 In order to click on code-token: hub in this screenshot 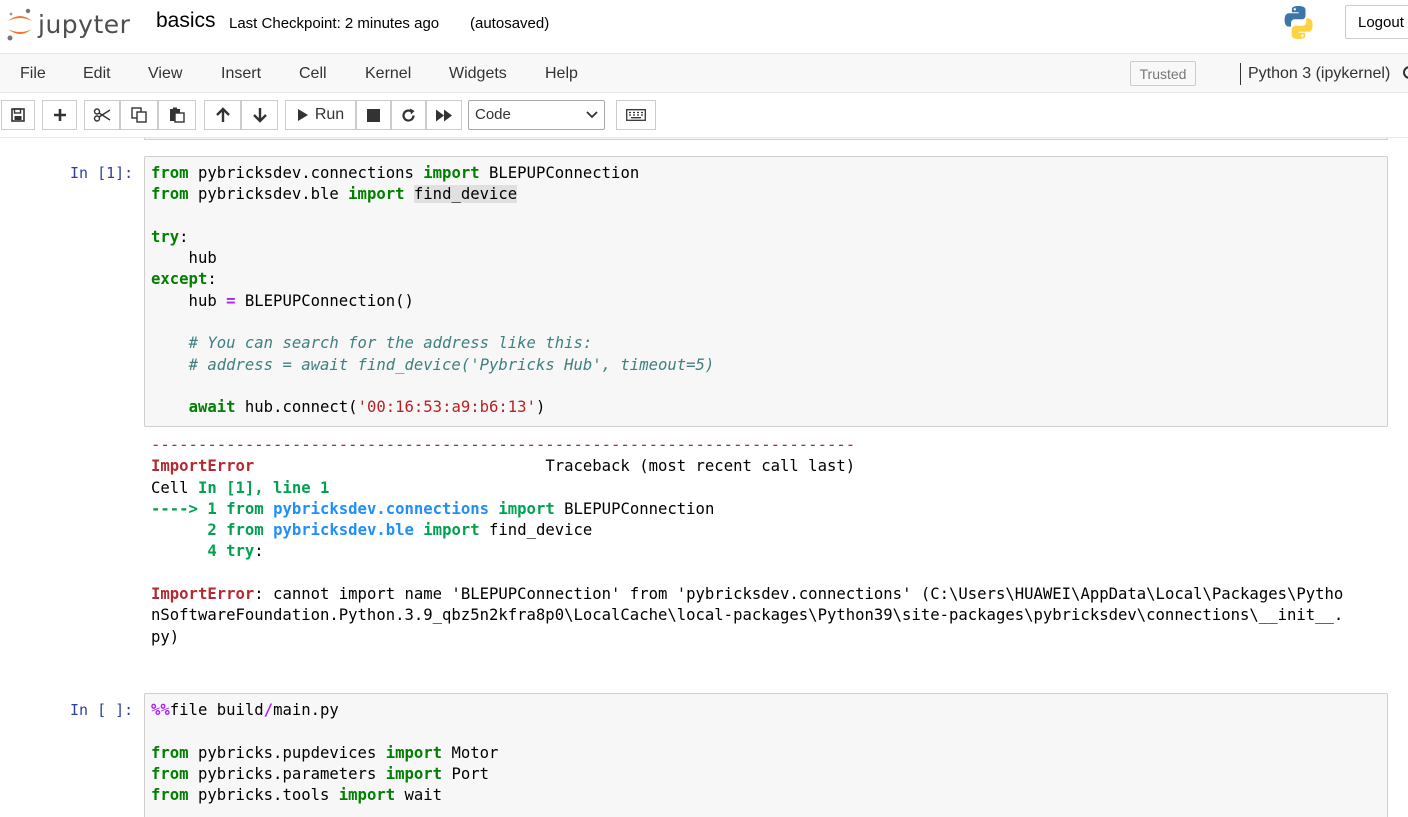, I will do `click(189, 300)`.